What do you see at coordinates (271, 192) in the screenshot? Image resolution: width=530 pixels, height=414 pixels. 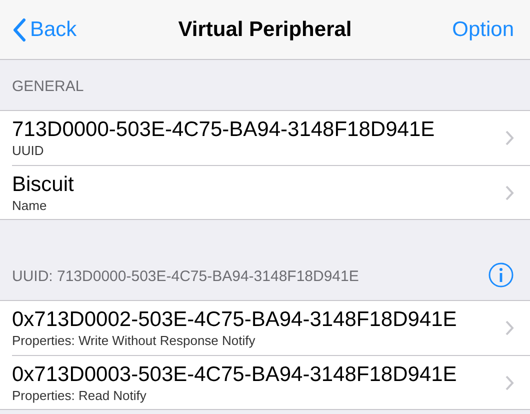 I see `list-row: Biscuit Name` at bounding box center [271, 192].